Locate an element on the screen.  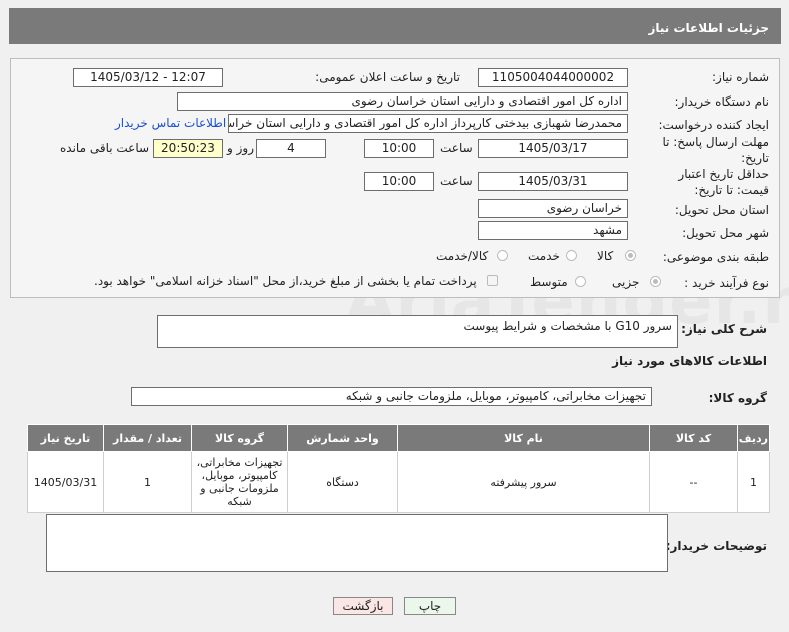
col-header-group: گروه کالا is located at coordinates (239, 438).